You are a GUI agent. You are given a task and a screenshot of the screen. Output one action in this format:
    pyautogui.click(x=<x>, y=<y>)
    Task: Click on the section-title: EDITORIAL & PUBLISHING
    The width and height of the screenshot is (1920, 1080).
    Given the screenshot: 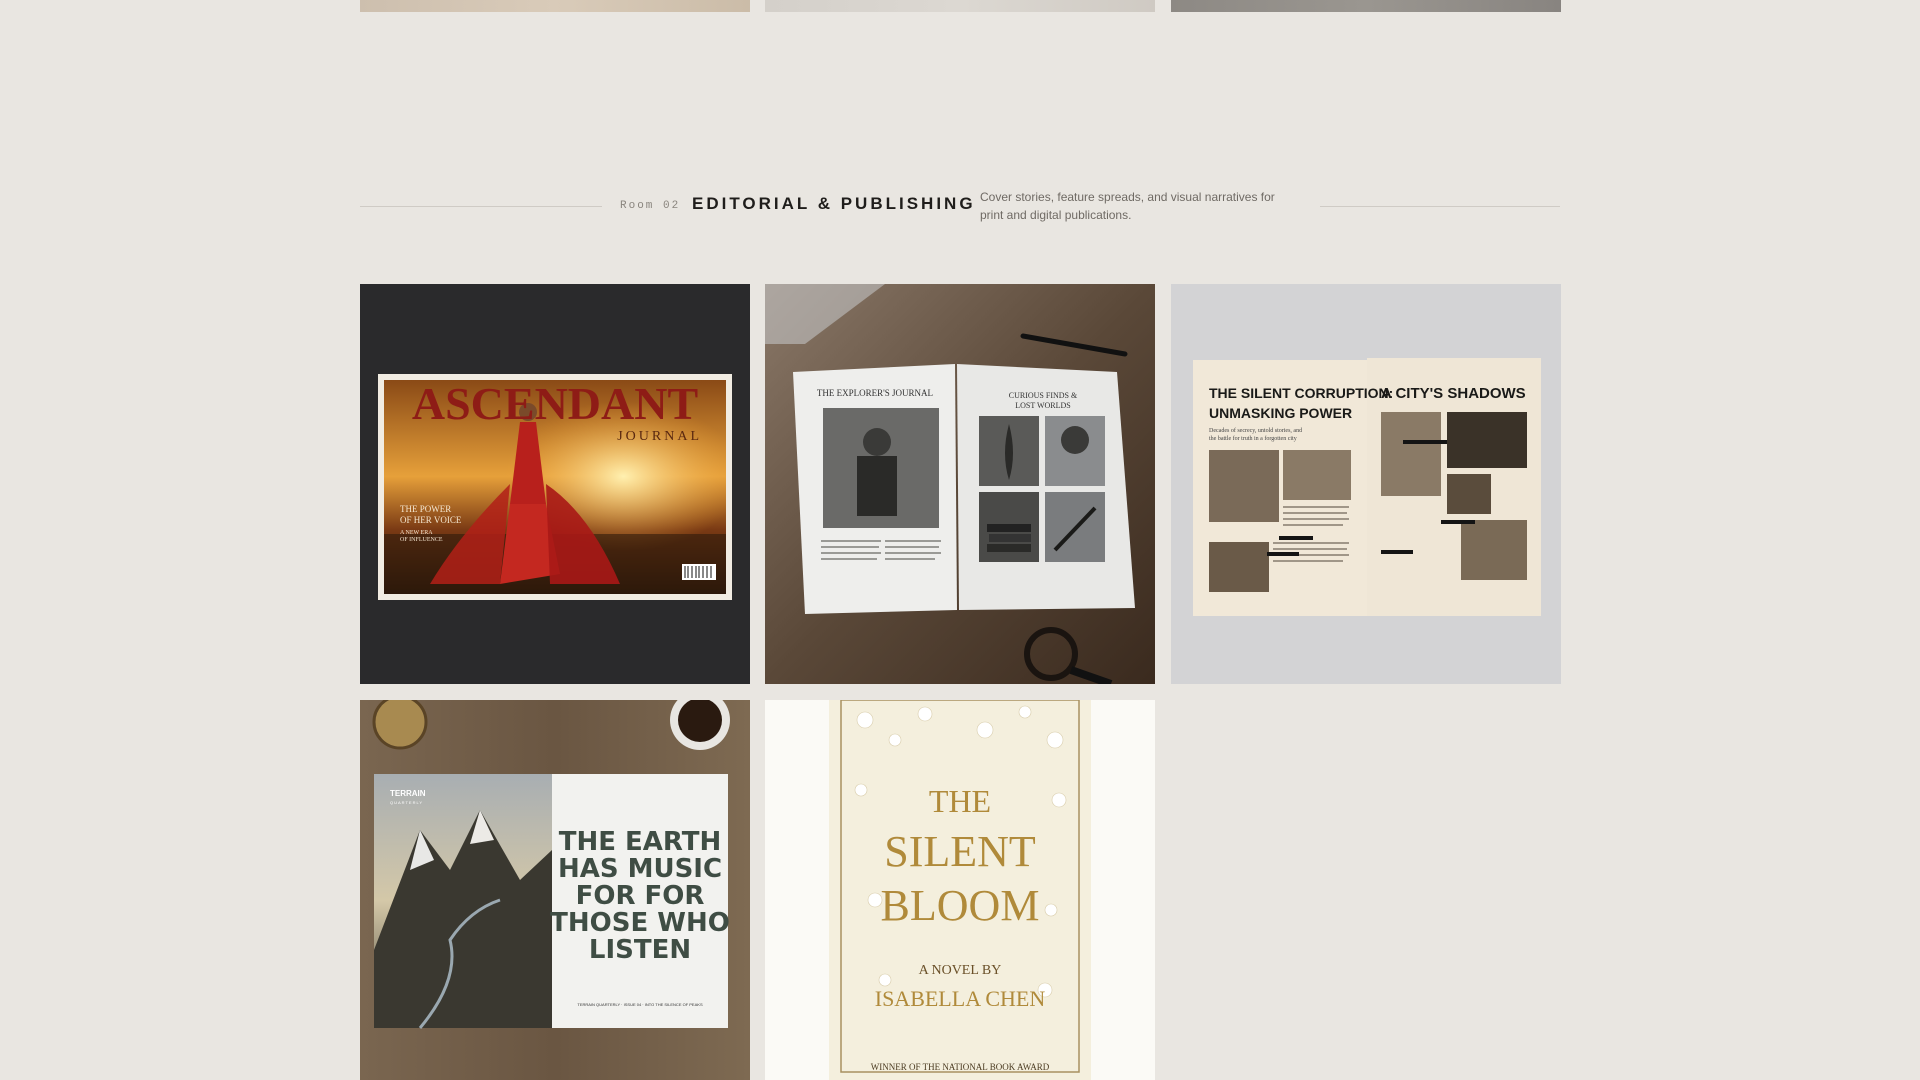 What is the action you would take?
    pyautogui.click(x=834, y=203)
    